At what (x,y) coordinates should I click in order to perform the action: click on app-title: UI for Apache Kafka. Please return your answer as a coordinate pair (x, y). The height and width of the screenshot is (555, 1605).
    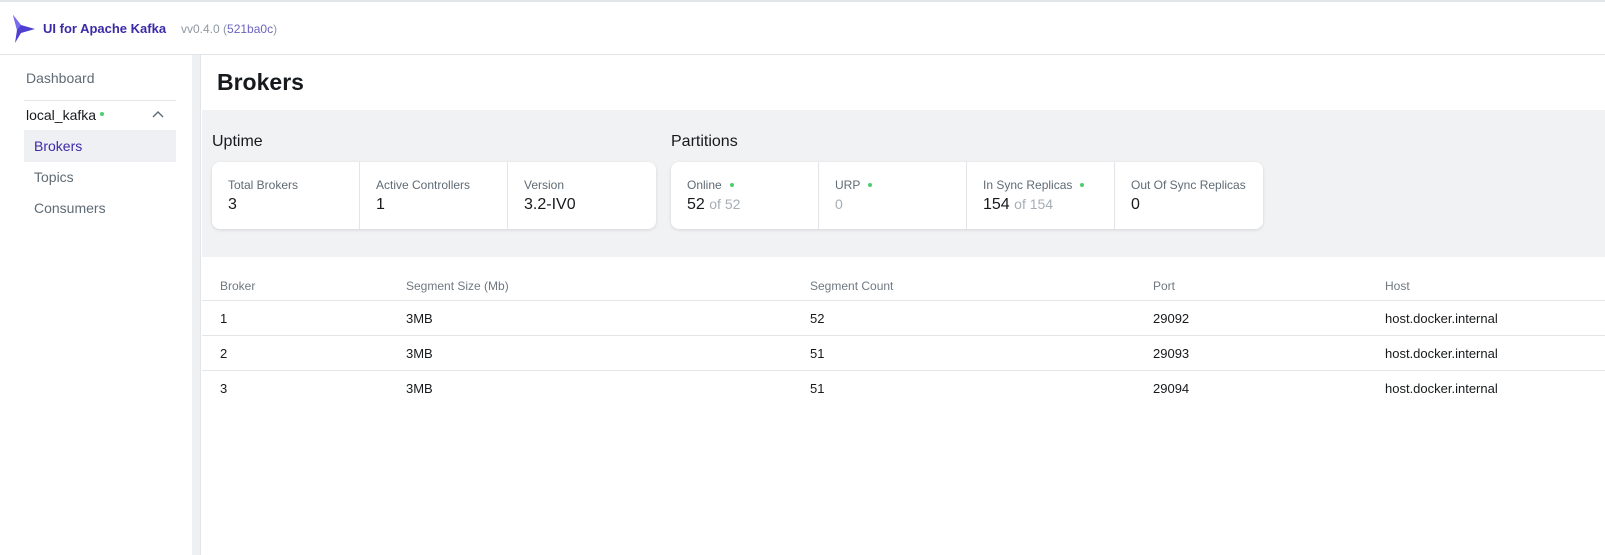
    Looking at the image, I should click on (104, 28).